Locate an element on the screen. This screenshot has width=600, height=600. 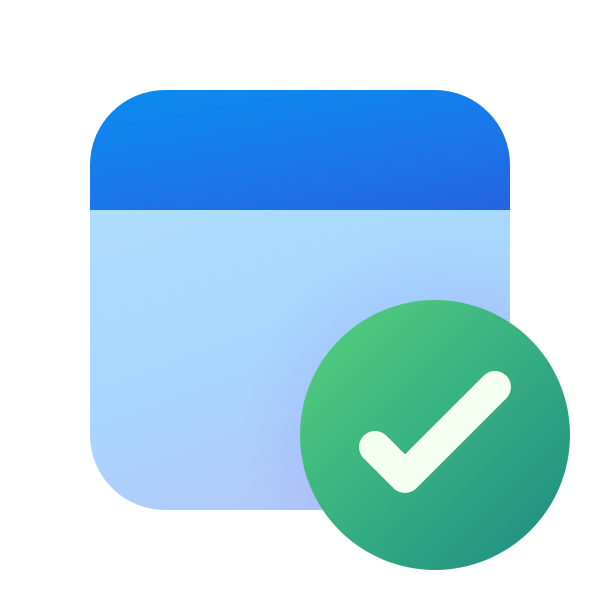
window-title-bar is located at coordinates (300, 150).